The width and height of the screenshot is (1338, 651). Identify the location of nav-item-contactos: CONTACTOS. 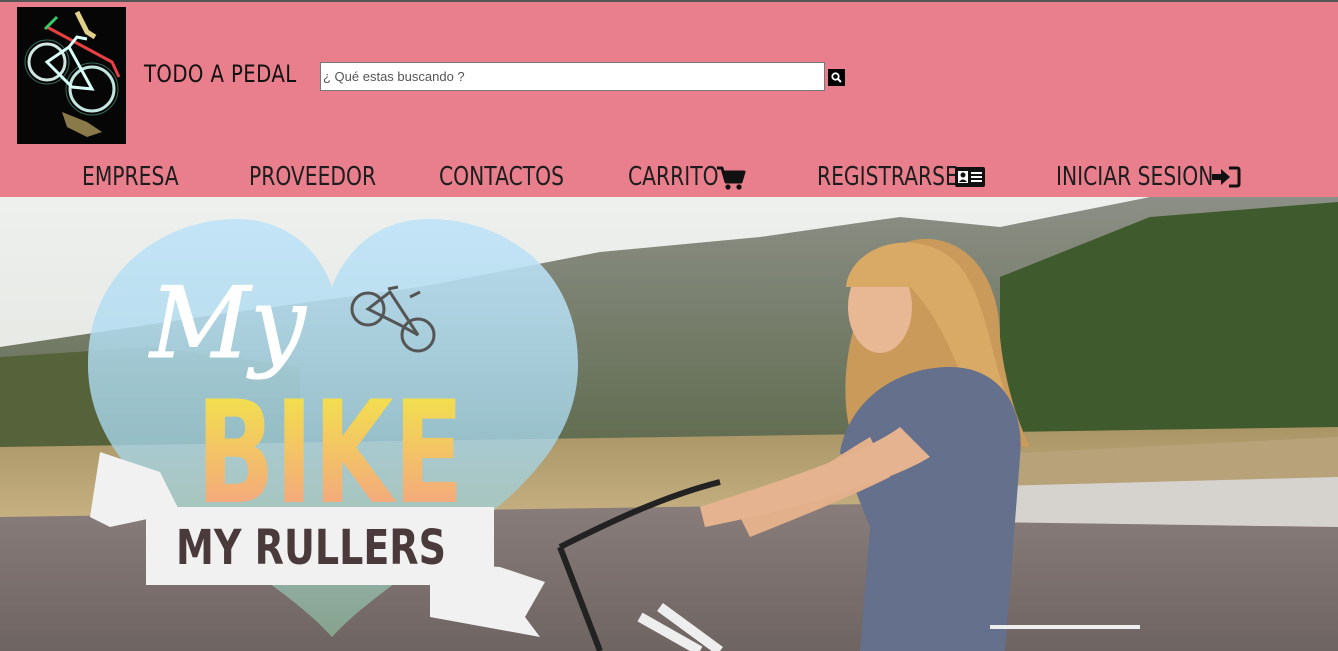
(519, 177).